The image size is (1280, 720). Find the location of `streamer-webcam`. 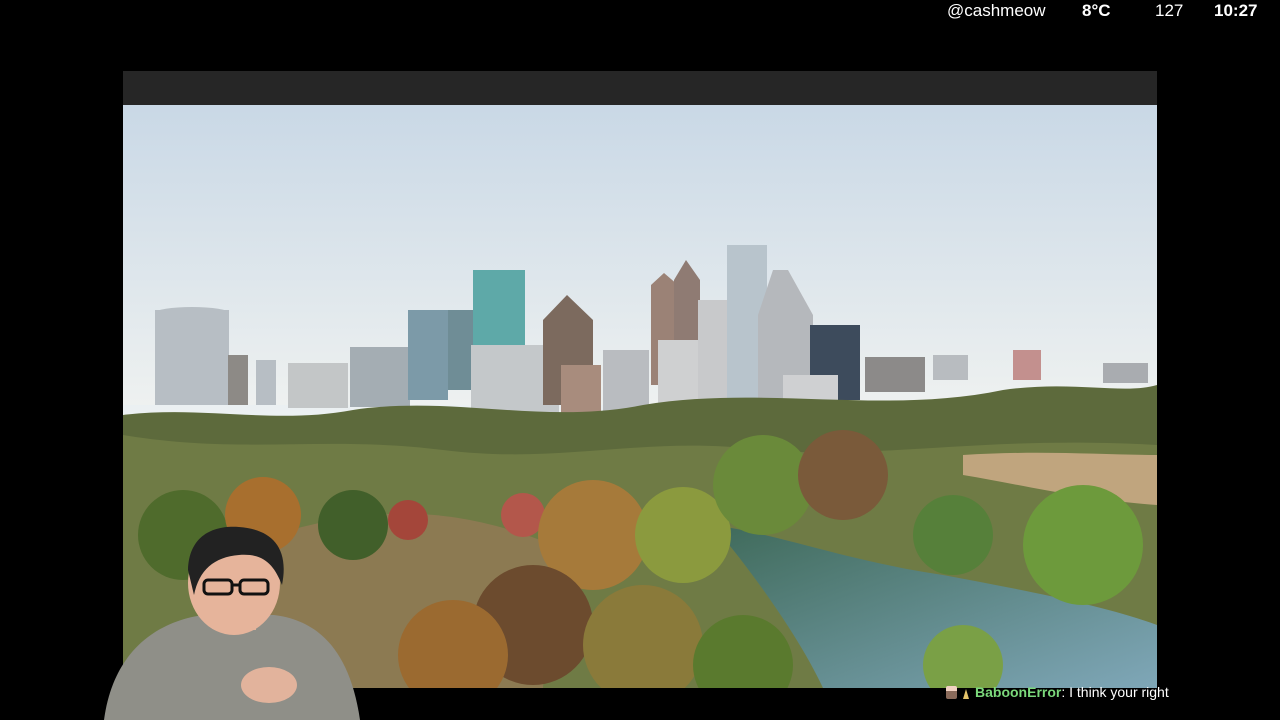

streamer-webcam is located at coordinates (232, 622).